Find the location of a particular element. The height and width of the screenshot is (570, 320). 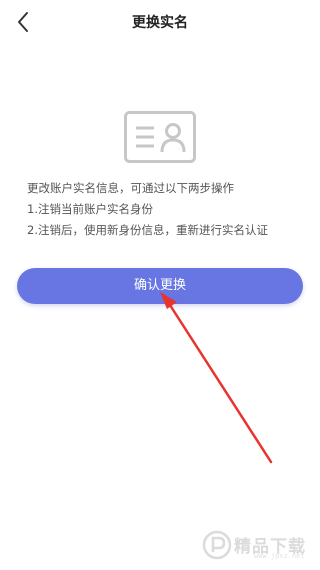

page-title: 更换实名 is located at coordinates (160, 23).